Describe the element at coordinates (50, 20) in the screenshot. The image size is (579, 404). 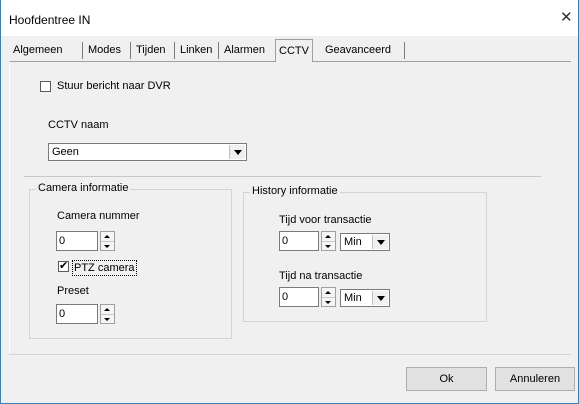
I see `window-title: Hoofdentree IN` at that location.